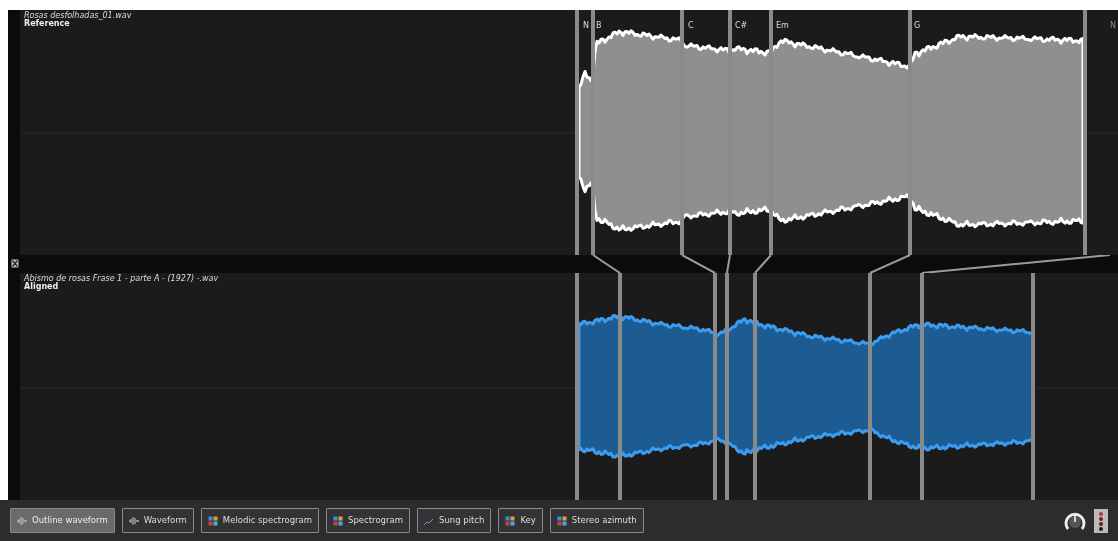 The width and height of the screenshot is (1118, 541). What do you see at coordinates (41, 287) in the screenshot?
I see `track-role: Aligned` at bounding box center [41, 287].